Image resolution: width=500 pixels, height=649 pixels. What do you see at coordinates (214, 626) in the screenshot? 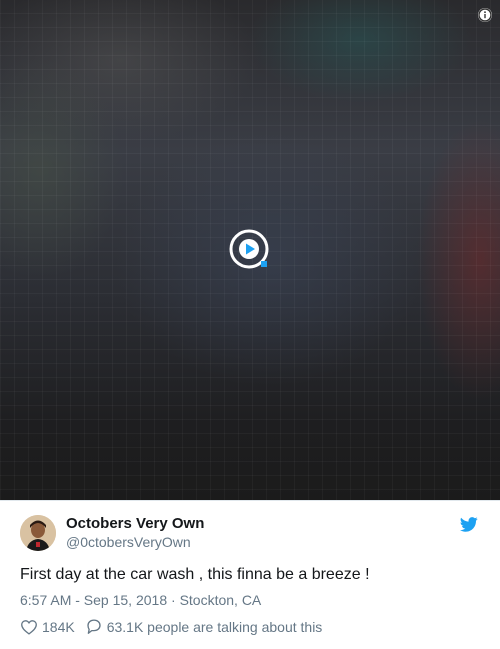
I see `replies-text: 63.1K people are talking about this` at bounding box center [214, 626].